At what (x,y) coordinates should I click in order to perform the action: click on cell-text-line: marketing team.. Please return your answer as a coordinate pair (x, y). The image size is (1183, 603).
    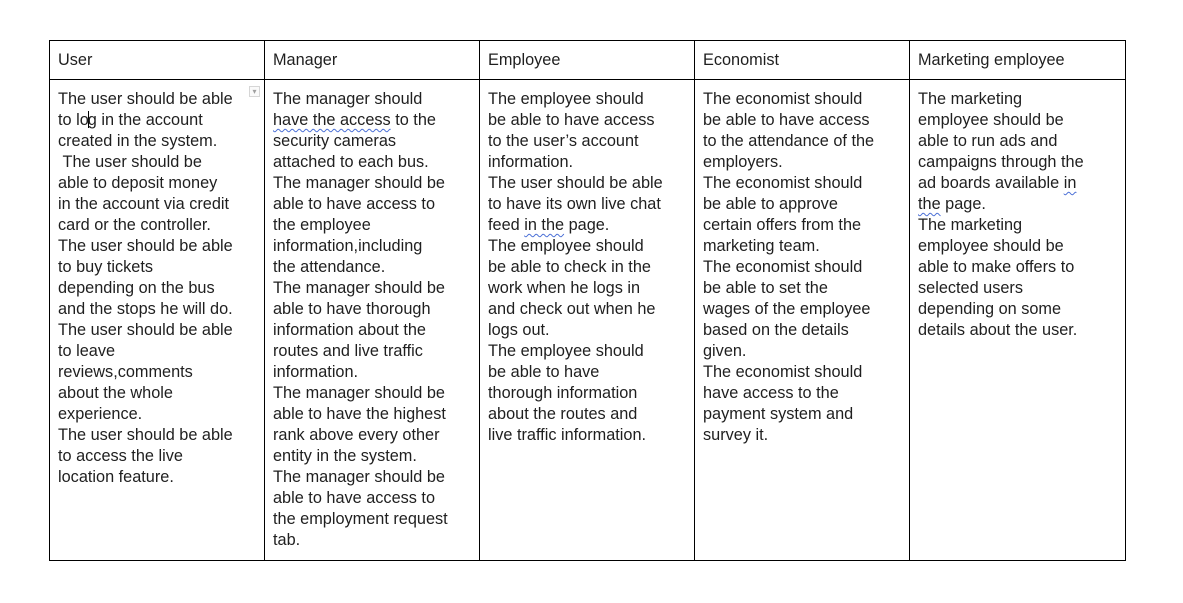
    Looking at the image, I should click on (761, 246).